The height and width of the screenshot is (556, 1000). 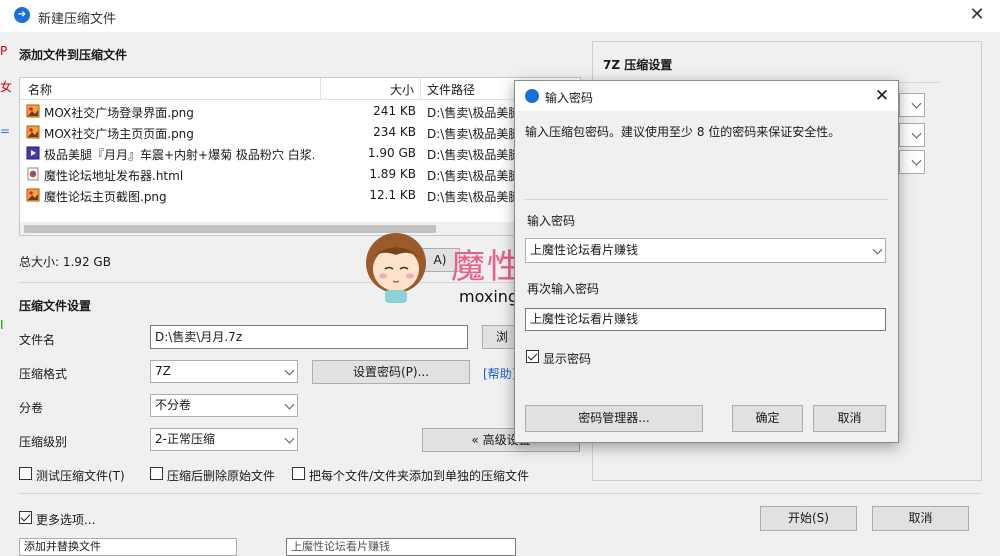 I want to click on file-row: 魔性论坛地址发布器.html 1.89 KB D:\售卖\极品美腿, so click(x=300, y=174).